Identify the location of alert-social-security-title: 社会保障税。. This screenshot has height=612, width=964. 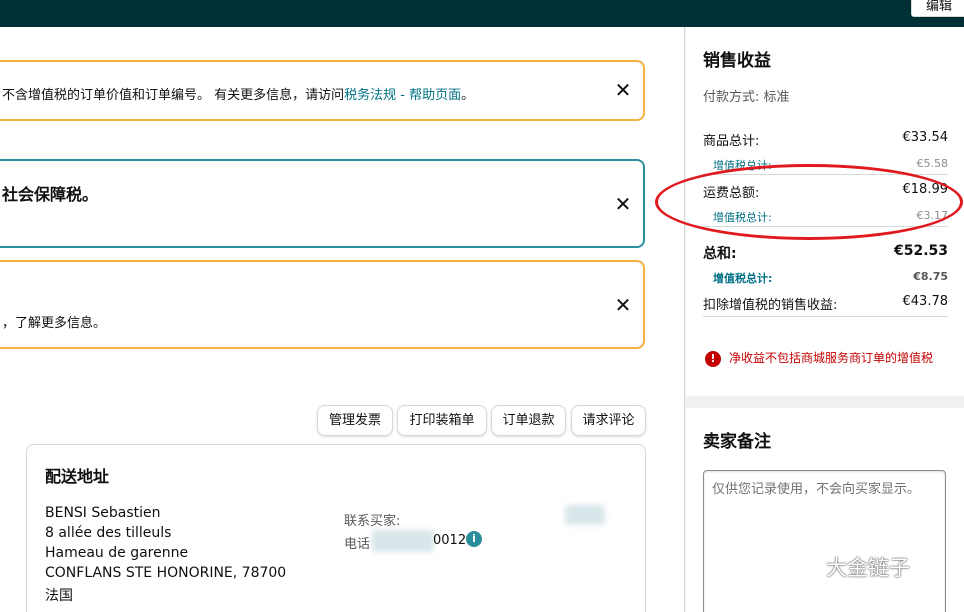
(50, 194).